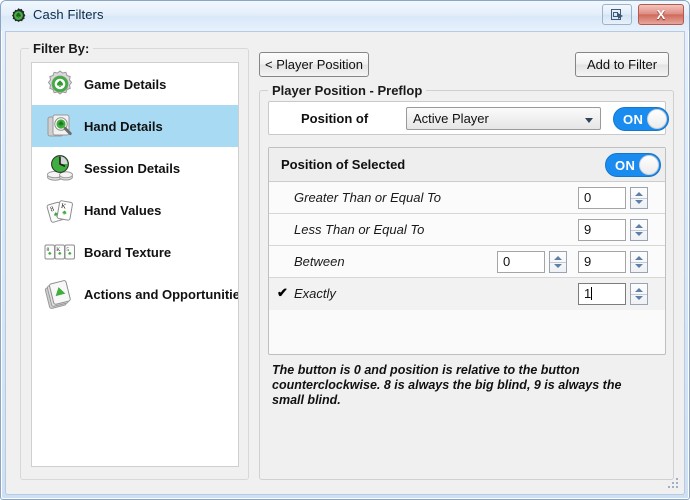 The width and height of the screenshot is (690, 500). Describe the element at coordinates (60, 126) in the screenshot. I see `cards-magnifier-icon` at that location.